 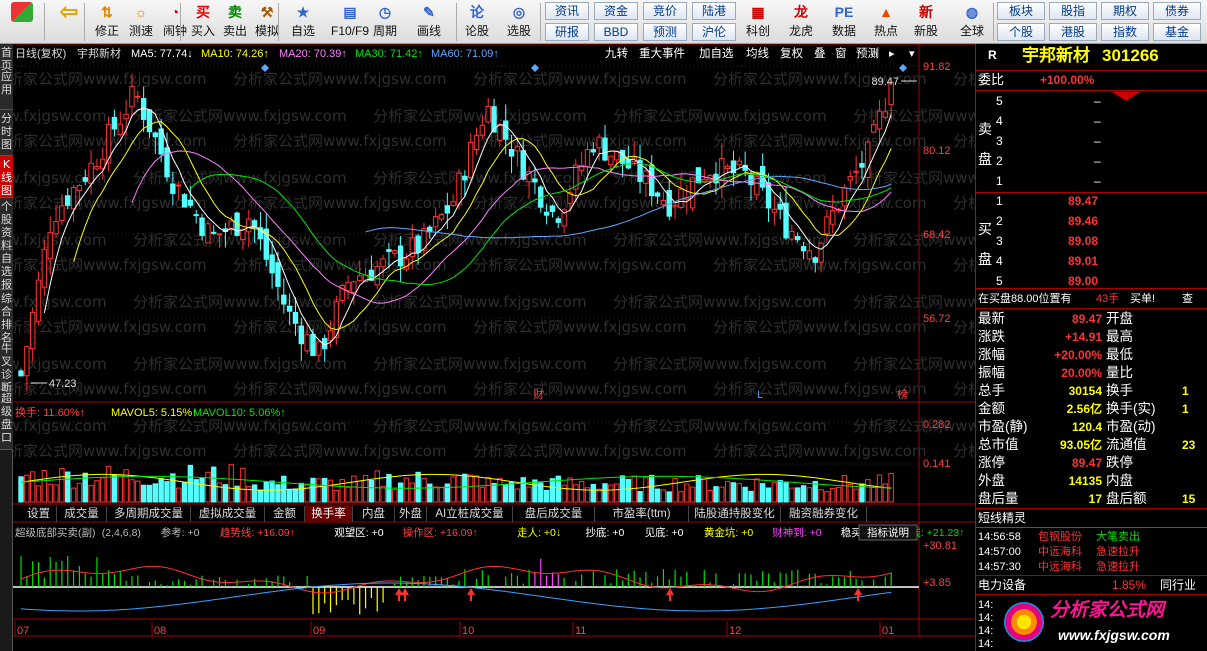 What do you see at coordinates (665, 11) in the screenshot?
I see `toolbar-btn-2-top: 竞价` at bounding box center [665, 11].